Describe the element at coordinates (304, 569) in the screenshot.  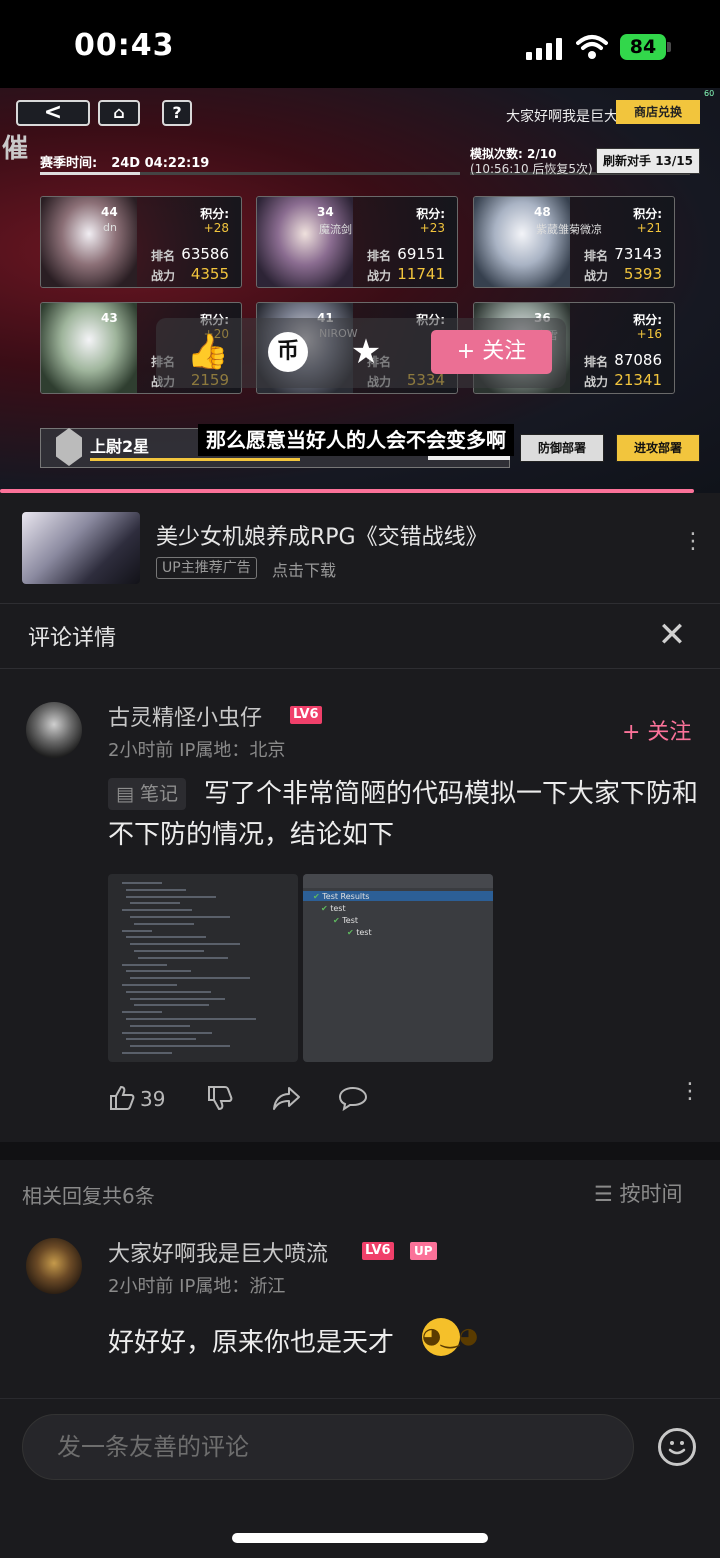
I see `ad-download-link: 点击下载` at that location.